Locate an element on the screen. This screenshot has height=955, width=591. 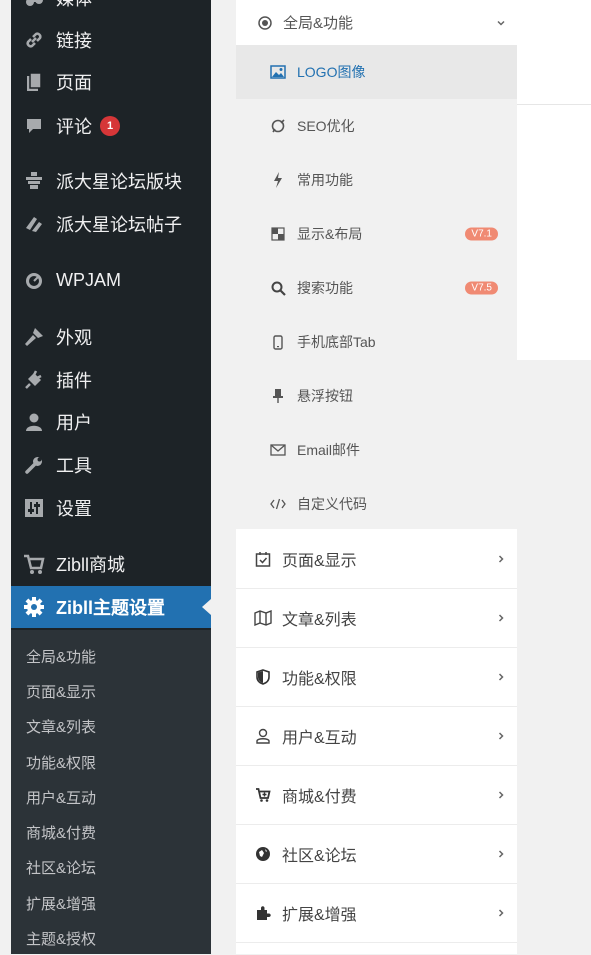
submenu-item-users-interaction: 用户&互动 is located at coordinates (61, 797).